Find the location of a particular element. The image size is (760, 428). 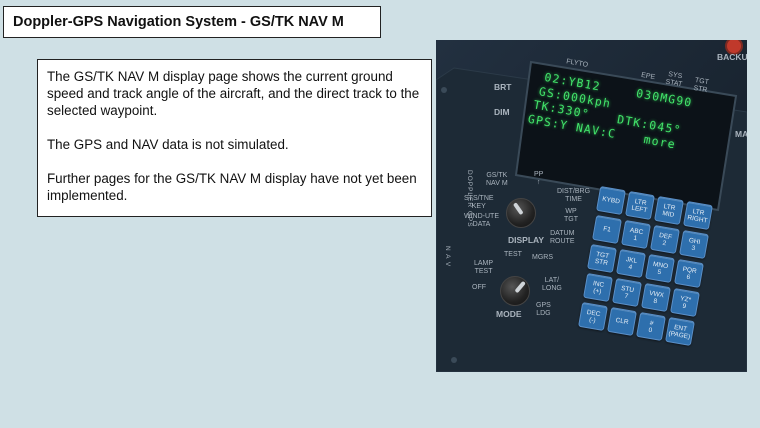

key-inc-button: INC (+) is located at coordinates (597, 287).